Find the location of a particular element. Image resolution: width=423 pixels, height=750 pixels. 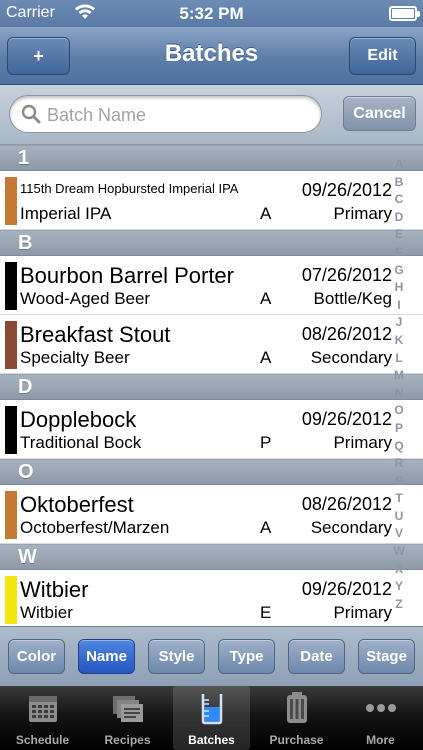

index-letter: B is located at coordinates (399, 182).